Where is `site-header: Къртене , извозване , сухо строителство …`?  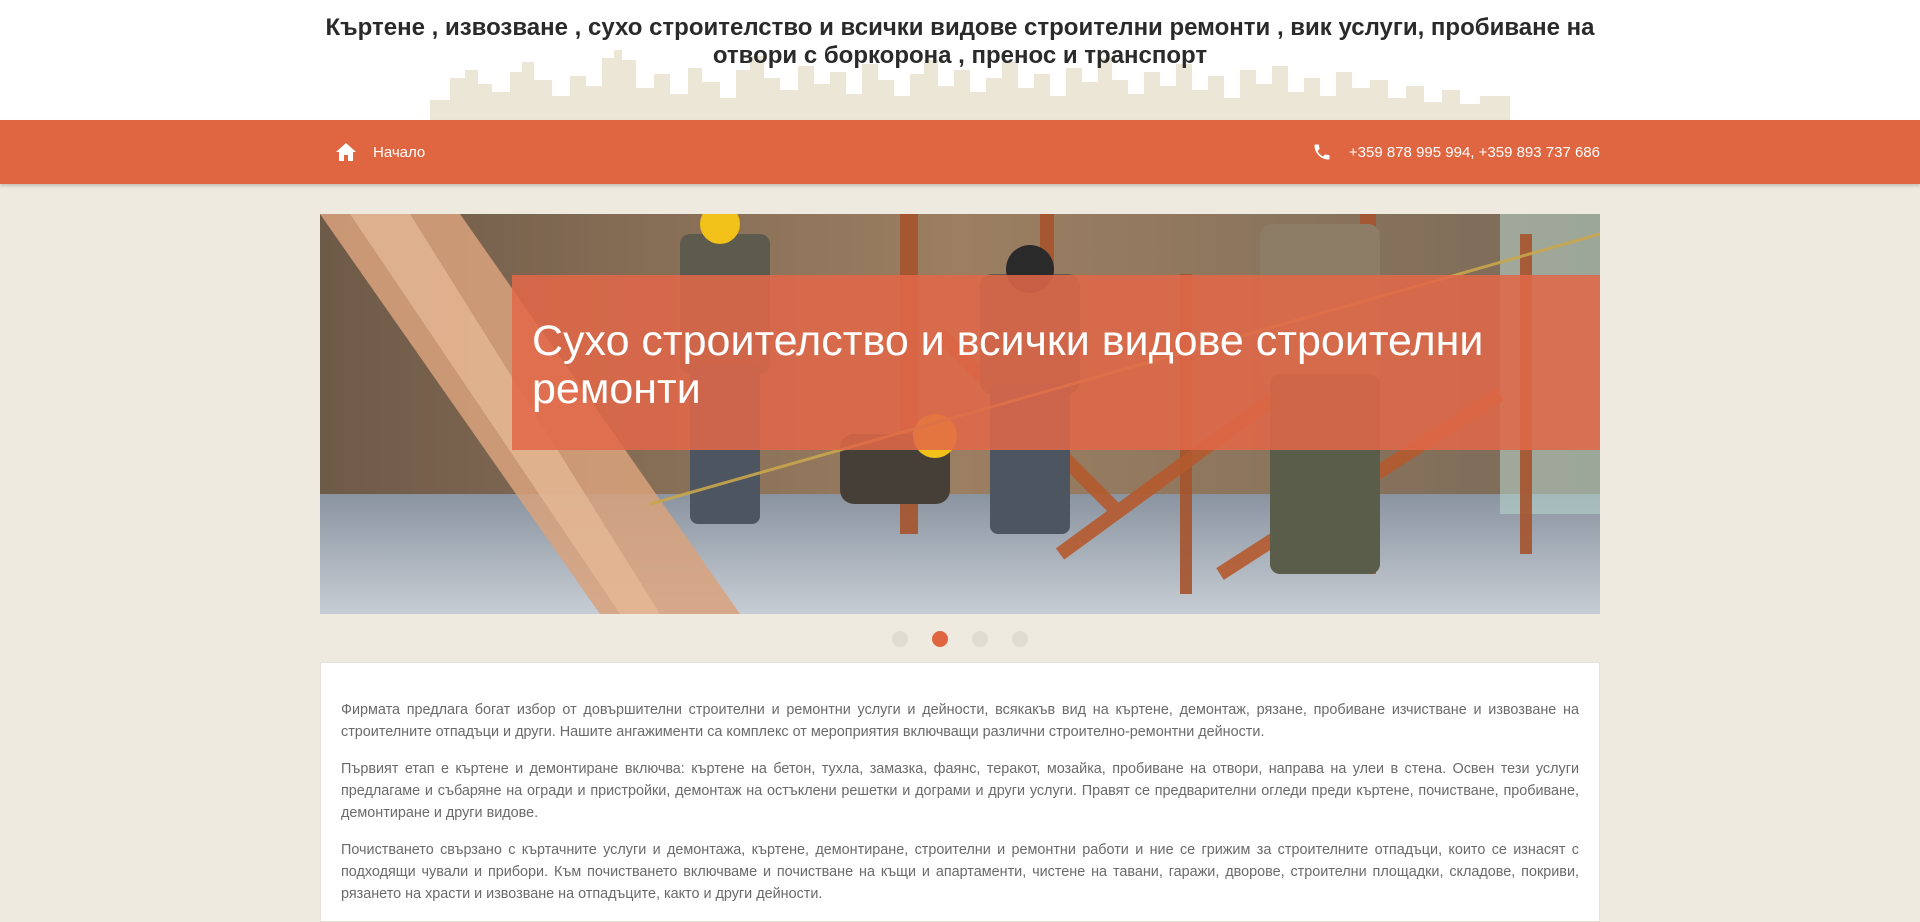 site-header: Къртене , извозване , сухо строителство … is located at coordinates (960, 60).